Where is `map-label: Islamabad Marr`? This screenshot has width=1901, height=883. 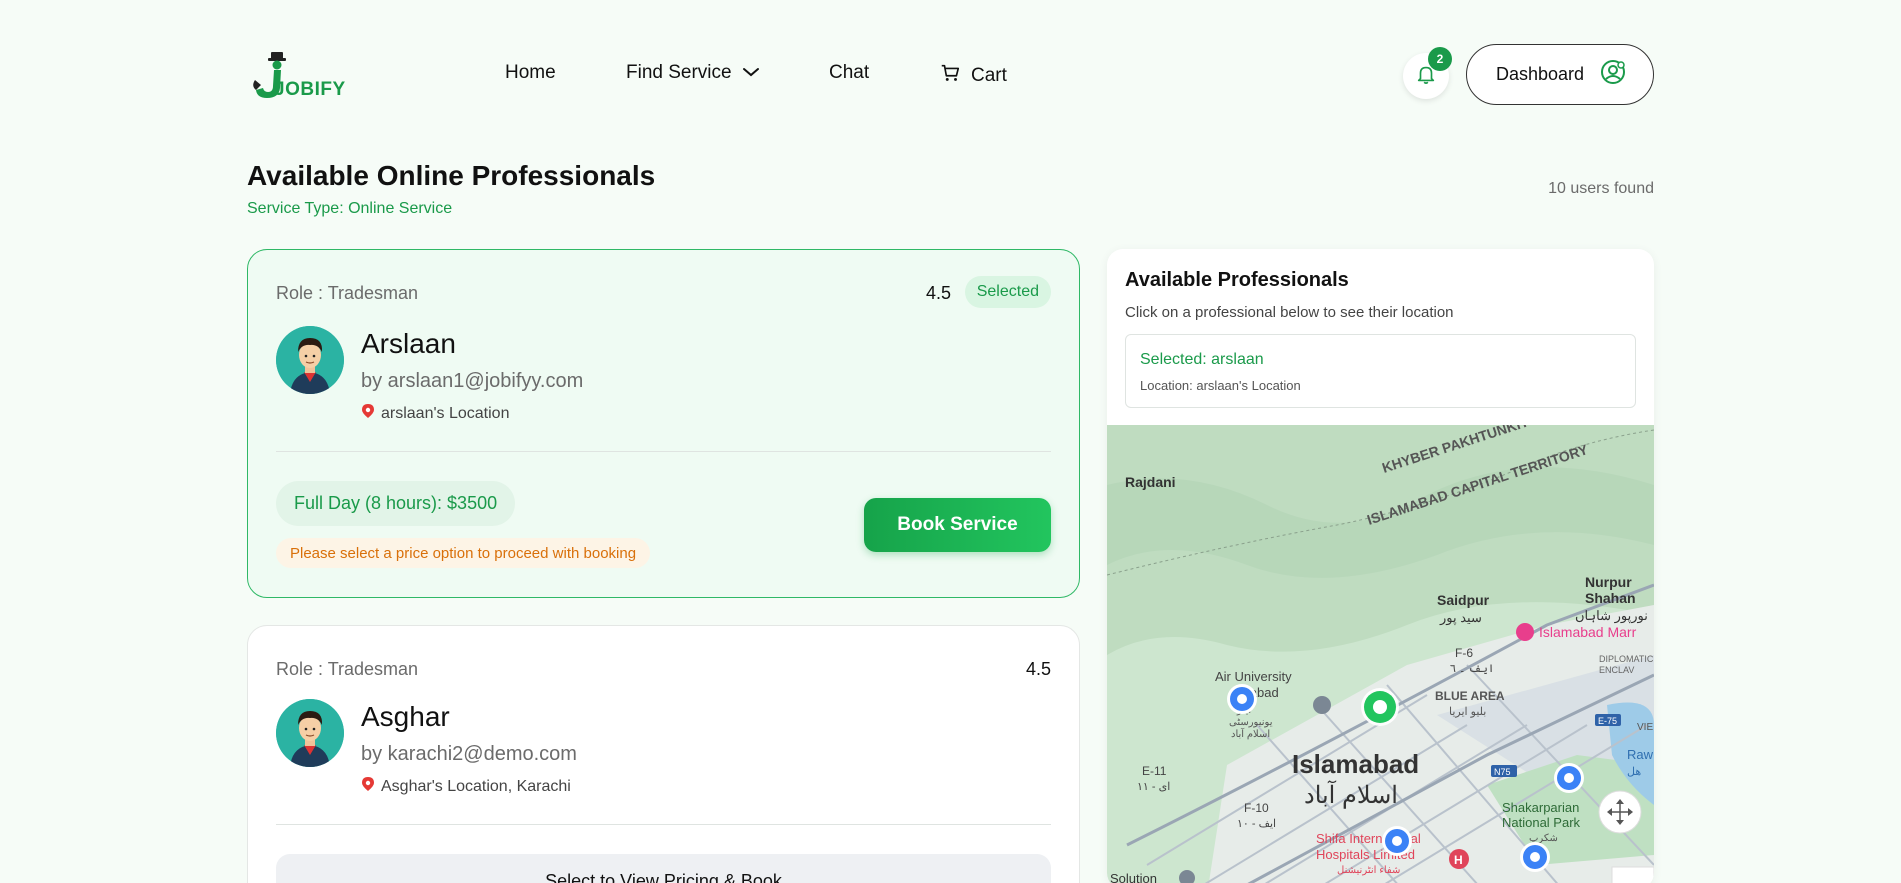 map-label: Islamabad Marr is located at coordinates (1588, 632).